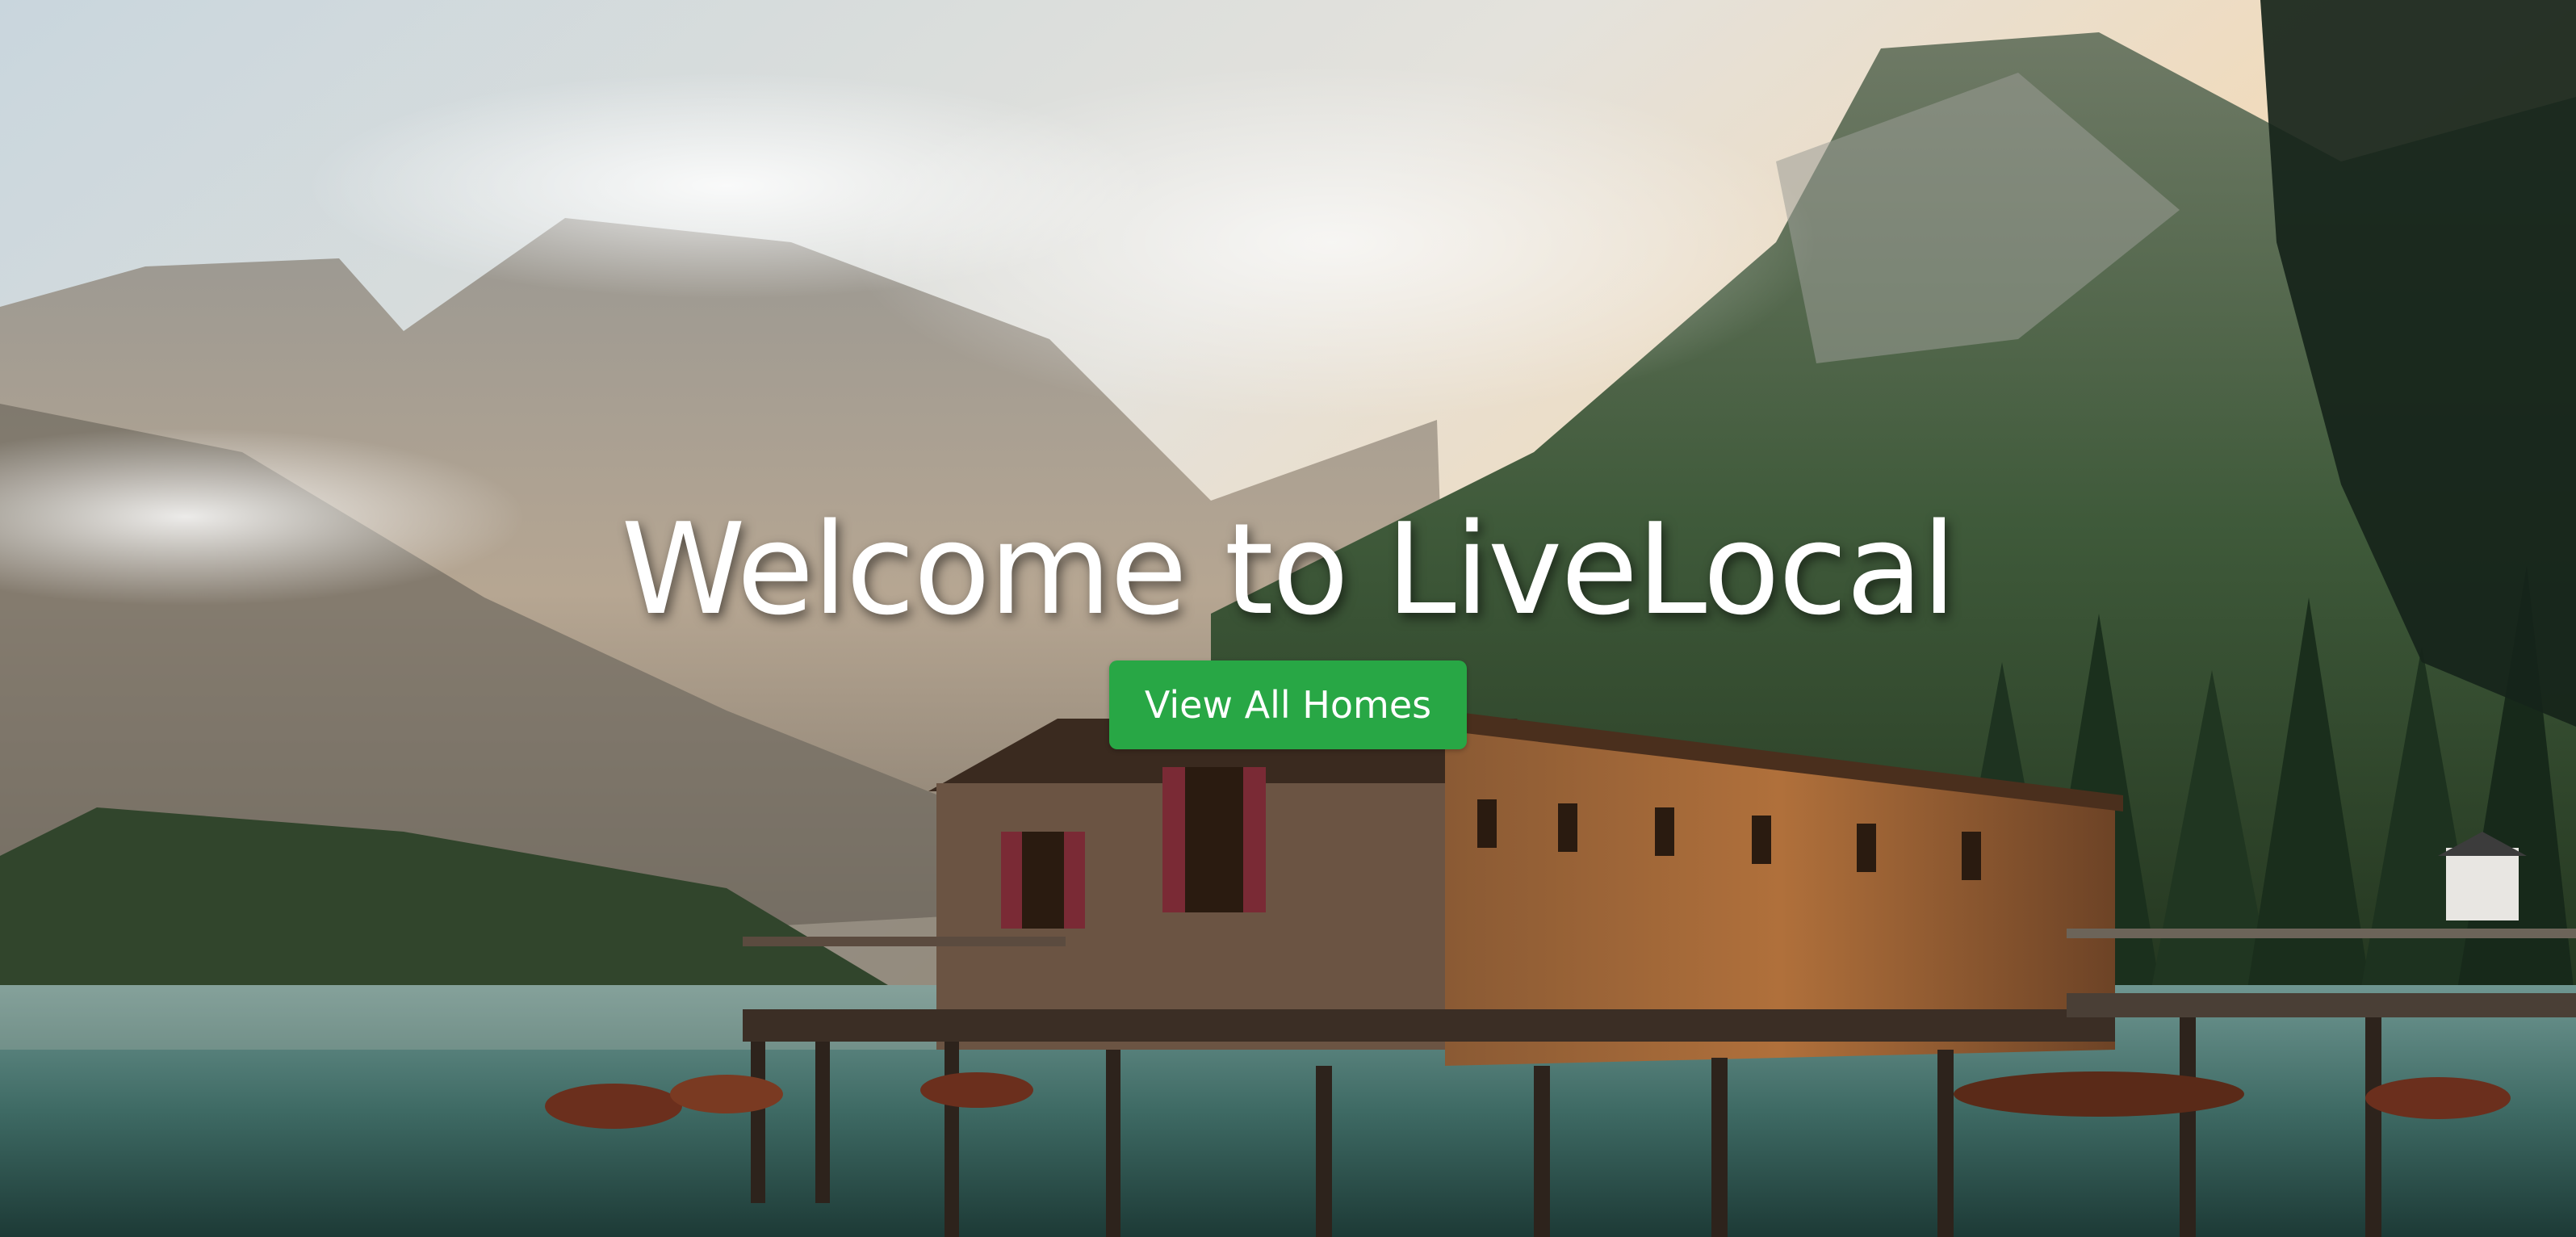  Describe the element at coordinates (1289, 569) in the screenshot. I see `hero-title: Welcome to LiveLocal` at that location.